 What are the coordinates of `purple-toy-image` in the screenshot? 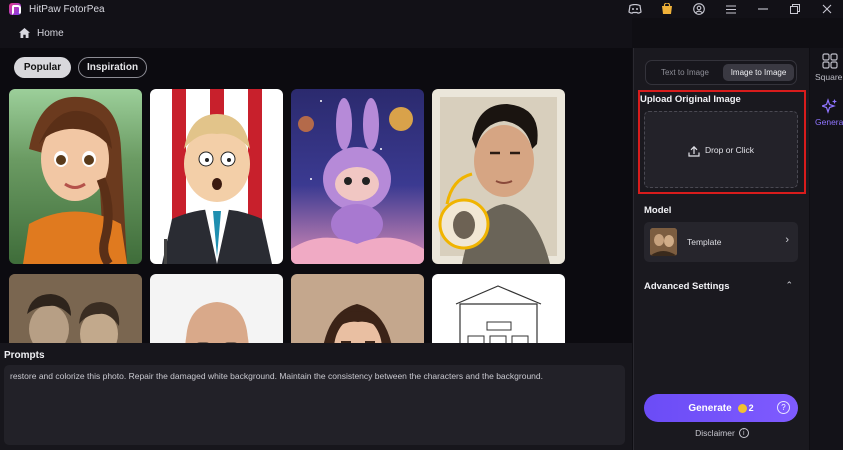 It's located at (357, 181).